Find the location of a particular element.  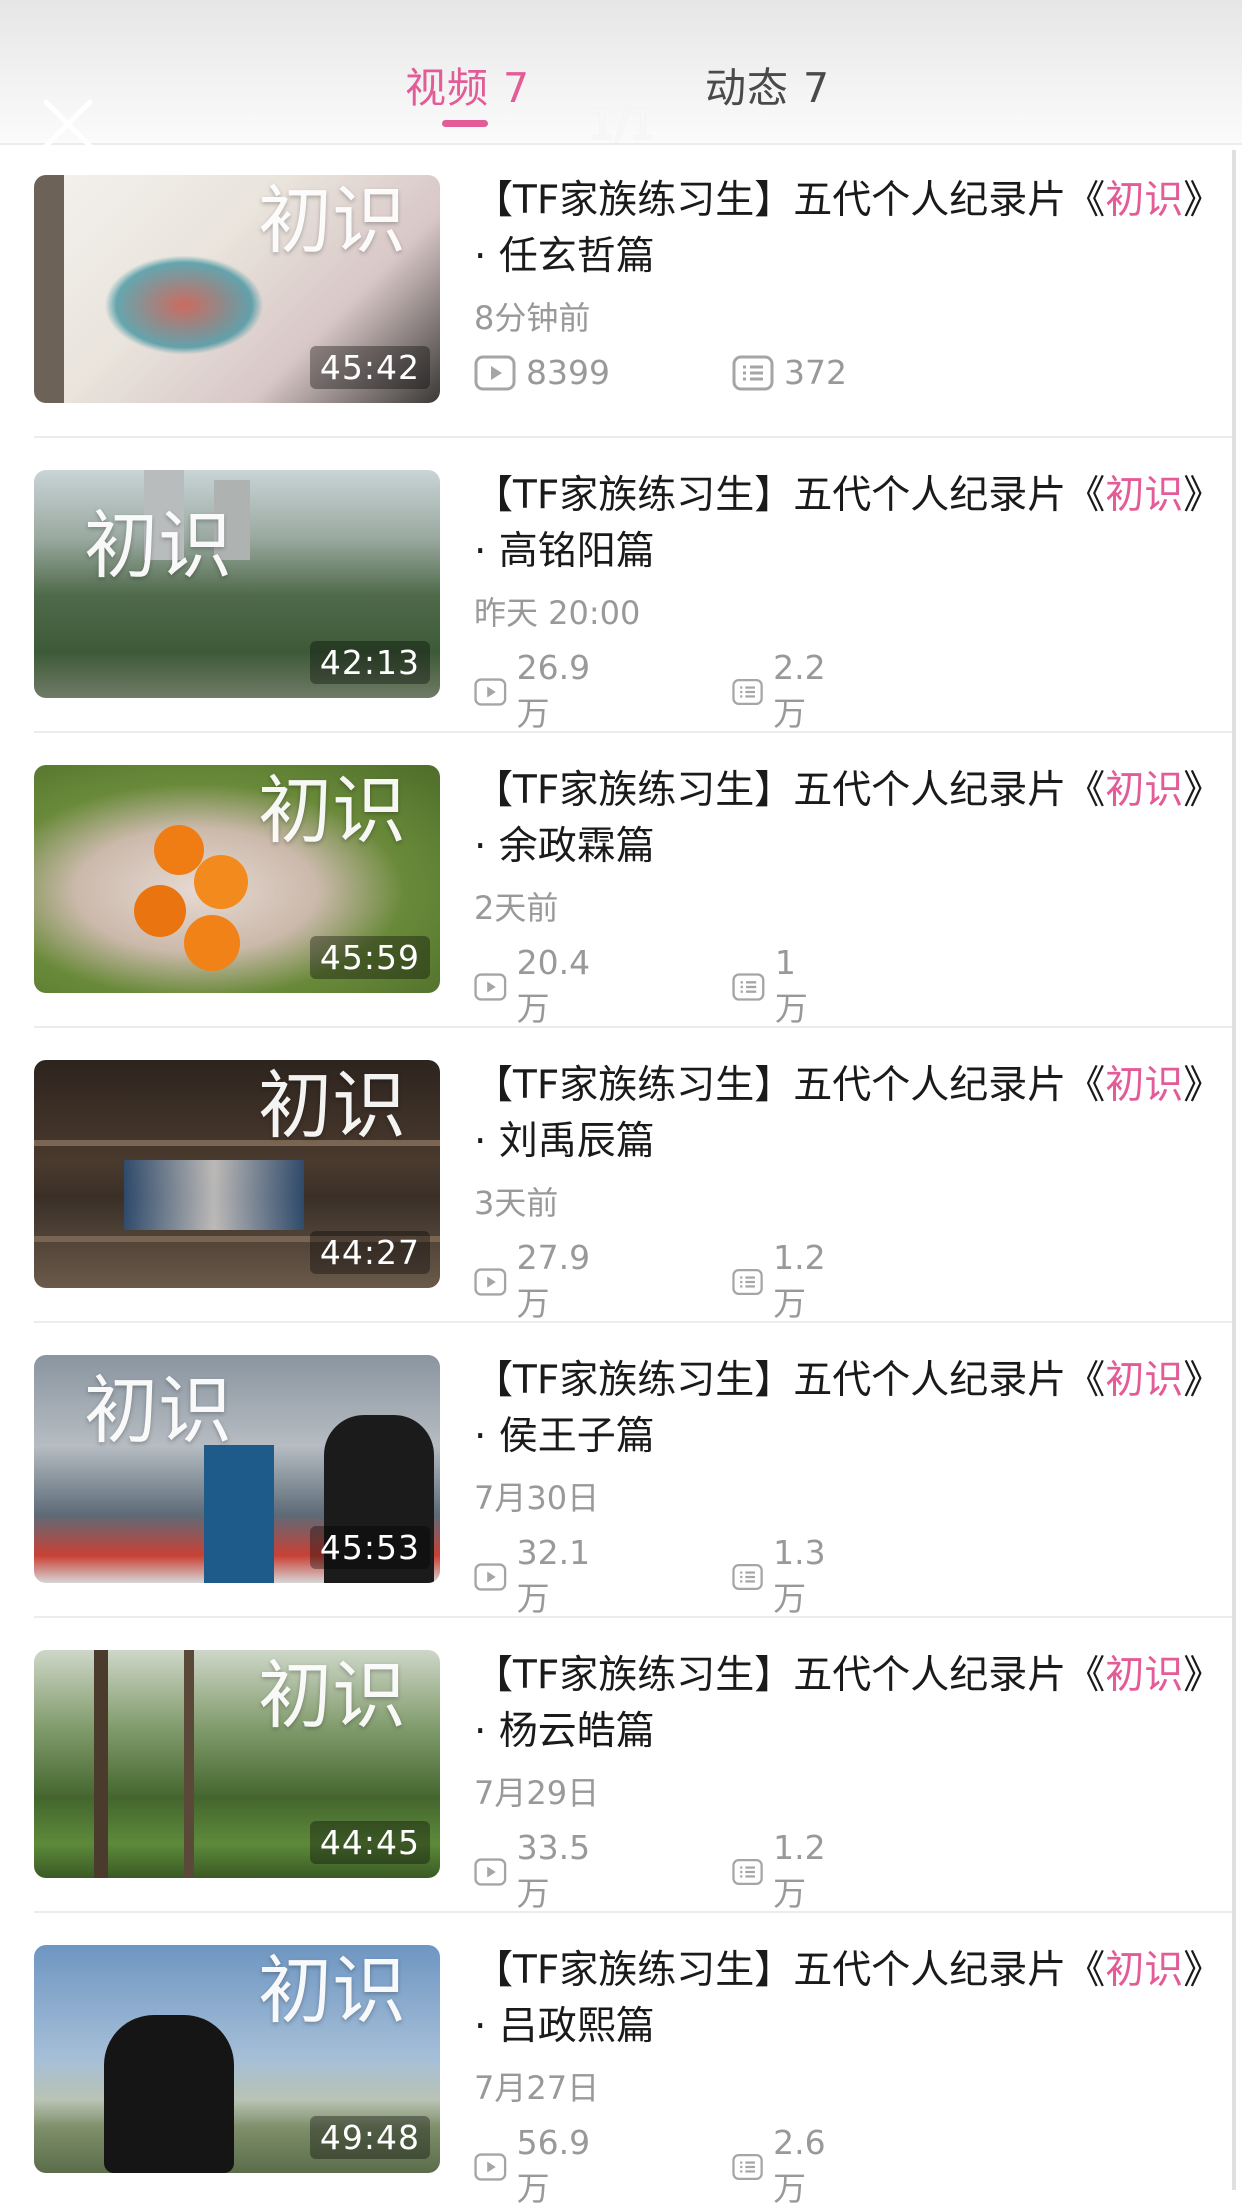

video-title: 【TF家族练习生】五代个人纪录片《初识》· 侯王子篇 is located at coordinates (844, 1409).